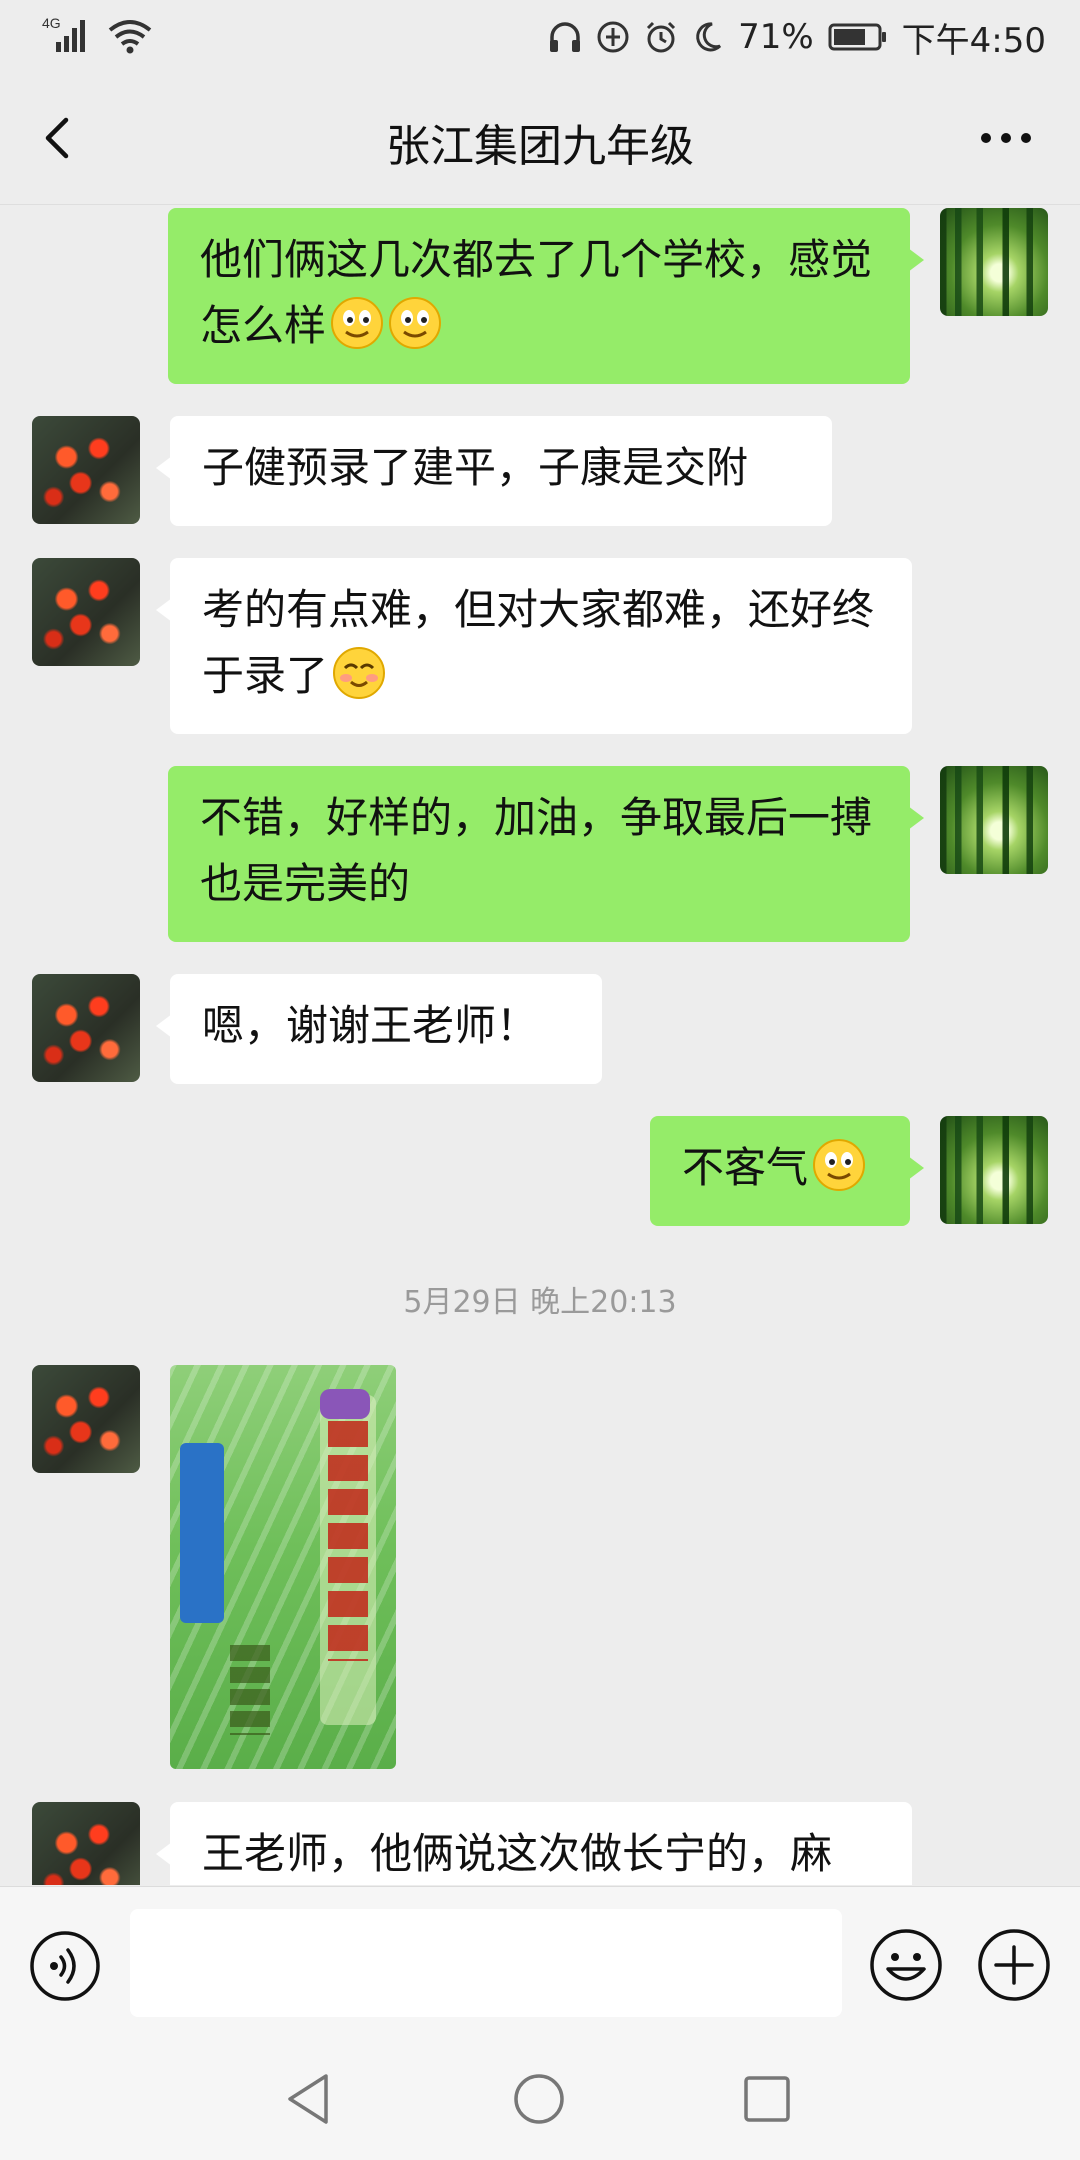  What do you see at coordinates (613, 37) in the screenshot?
I see `data-saver-icon` at bounding box center [613, 37].